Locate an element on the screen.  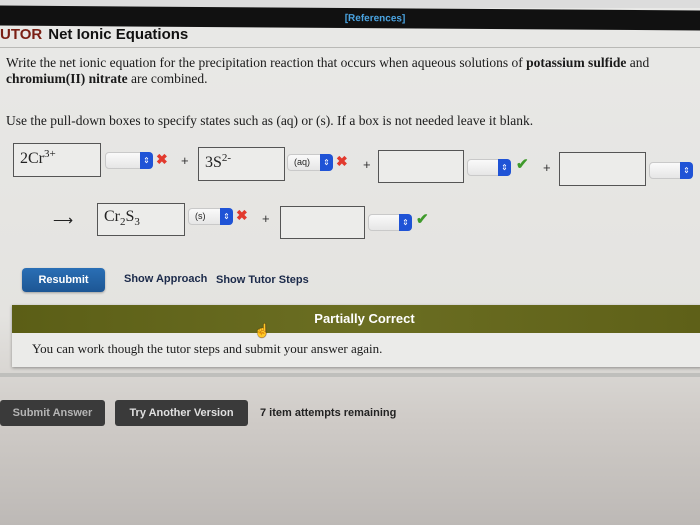
reactant-1-state-select: ⇕ is located at coordinates (129, 160).